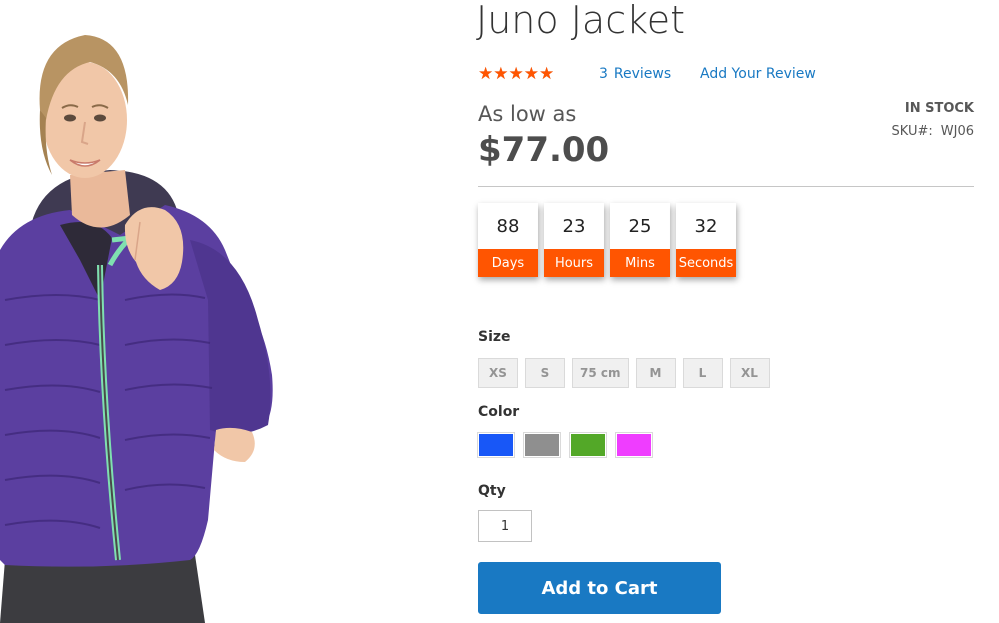 The width and height of the screenshot is (999, 623). Describe the element at coordinates (494, 337) in the screenshot. I see `size-label: Size` at that location.